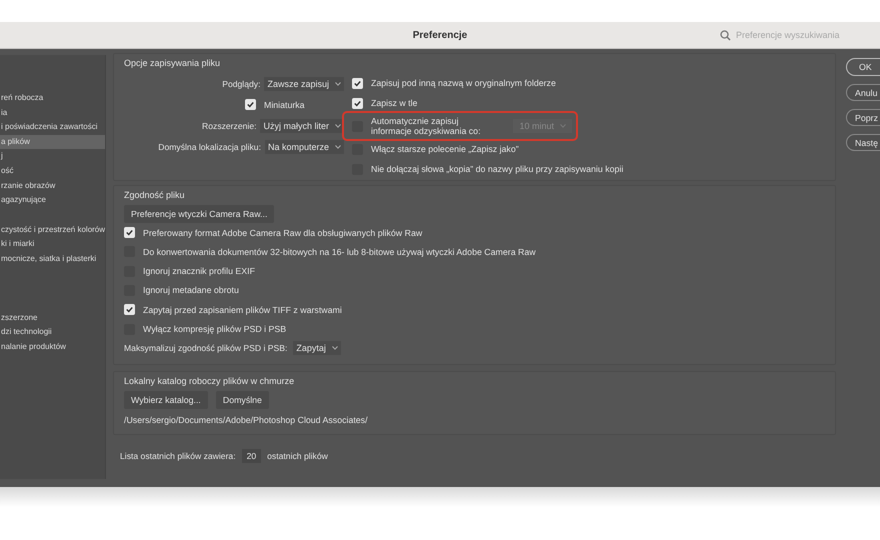  What do you see at coordinates (297, 456) in the screenshot?
I see `field-label: ostatnich plików` at bounding box center [297, 456].